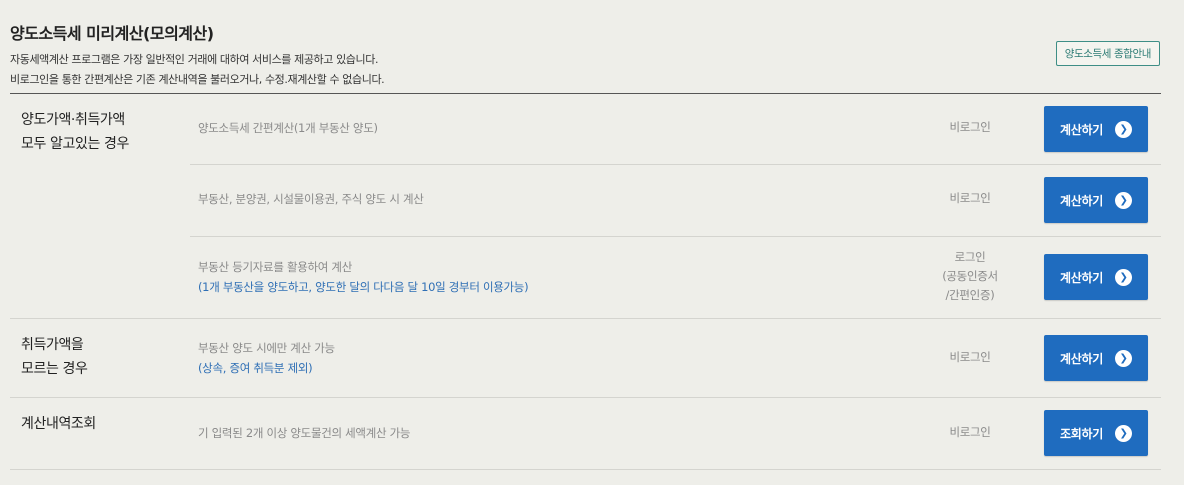 The height and width of the screenshot is (485, 1184). Describe the element at coordinates (275, 267) in the screenshot. I see `row-text: 부동산 등기자료를 활용하여 계산` at that location.